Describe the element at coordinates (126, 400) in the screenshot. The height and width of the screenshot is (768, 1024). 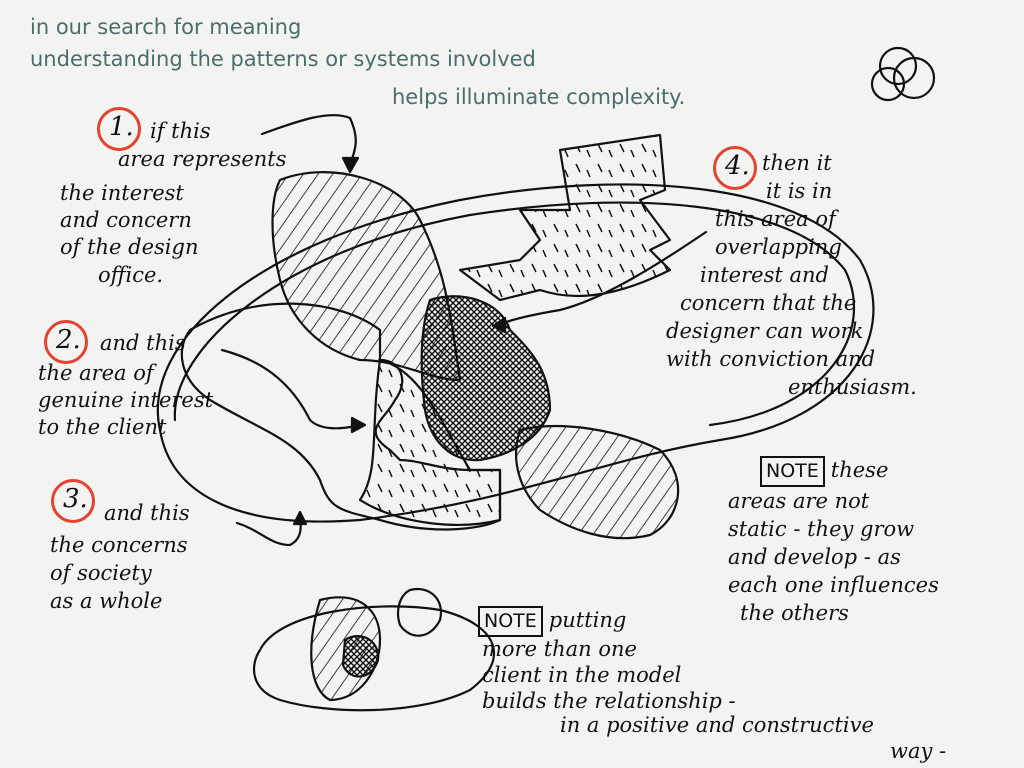
I see `annotation-2-line-3: genuine interest` at that location.